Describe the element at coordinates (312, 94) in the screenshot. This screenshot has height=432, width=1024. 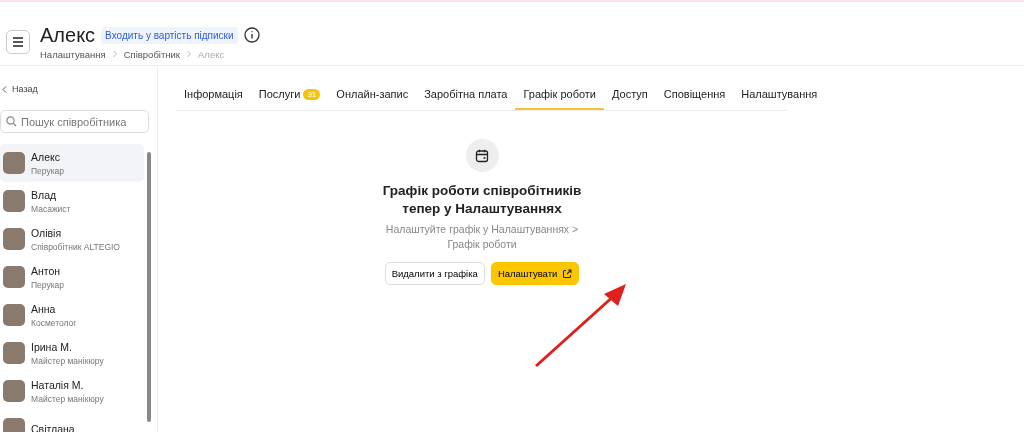
I see `count-badge: 31` at that location.